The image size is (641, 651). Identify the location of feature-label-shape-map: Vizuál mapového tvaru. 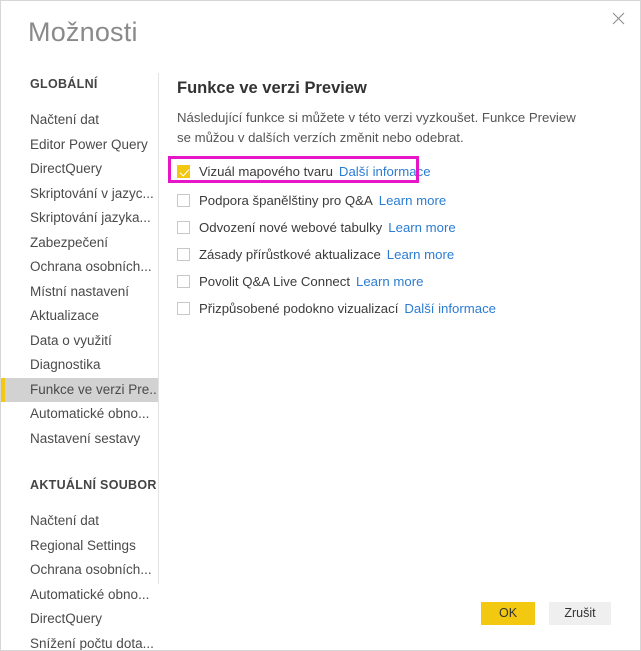
(266, 171).